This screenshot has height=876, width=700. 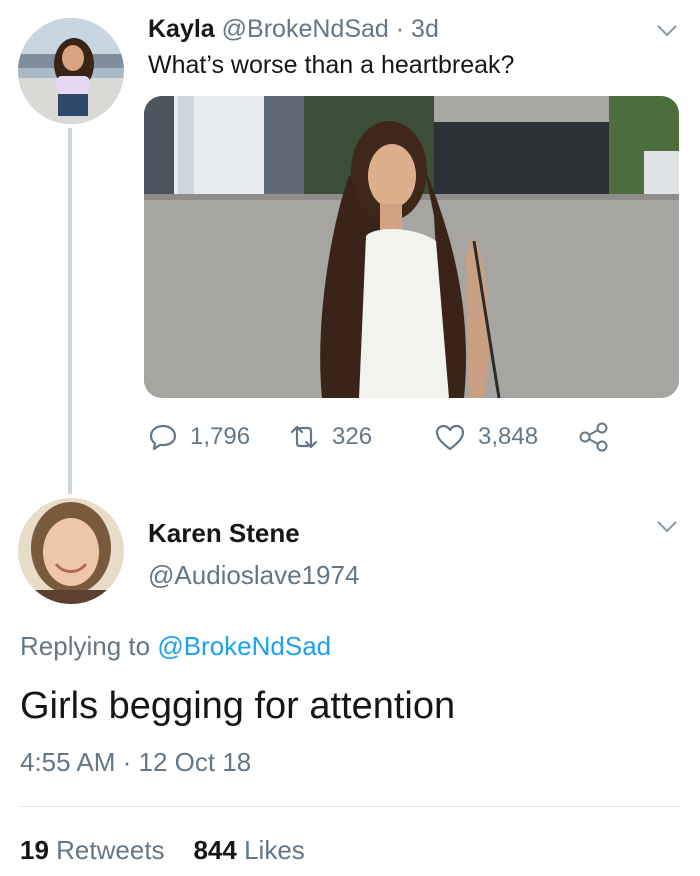 I want to click on tweet-header: Kayla @BrokeNdSad · 3d, so click(x=293, y=29).